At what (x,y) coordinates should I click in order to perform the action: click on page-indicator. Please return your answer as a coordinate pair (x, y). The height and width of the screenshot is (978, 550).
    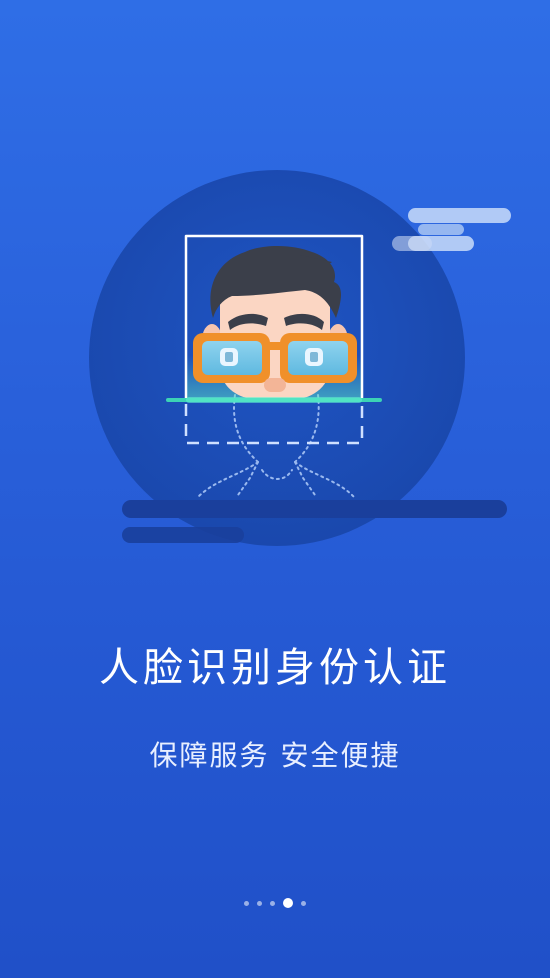
    Looking at the image, I should click on (275, 903).